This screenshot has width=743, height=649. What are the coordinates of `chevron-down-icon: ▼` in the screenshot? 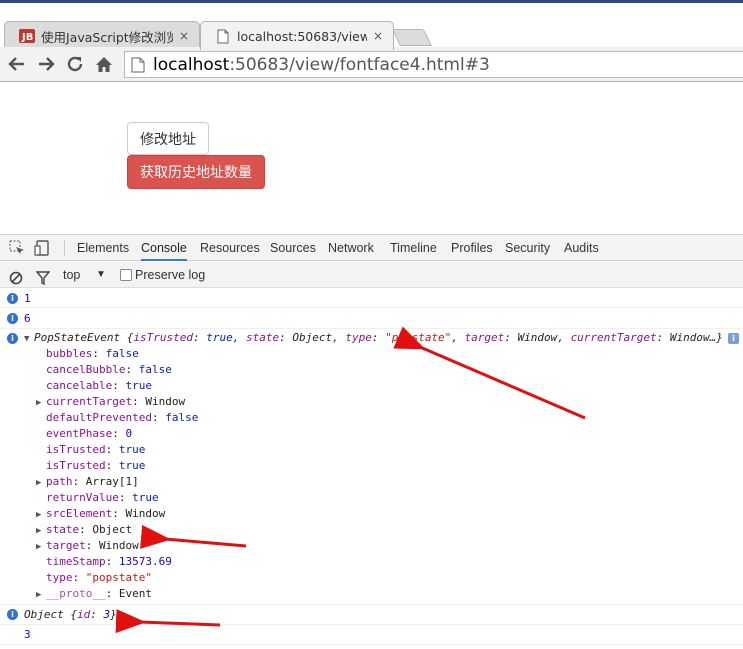 It's located at (101, 275).